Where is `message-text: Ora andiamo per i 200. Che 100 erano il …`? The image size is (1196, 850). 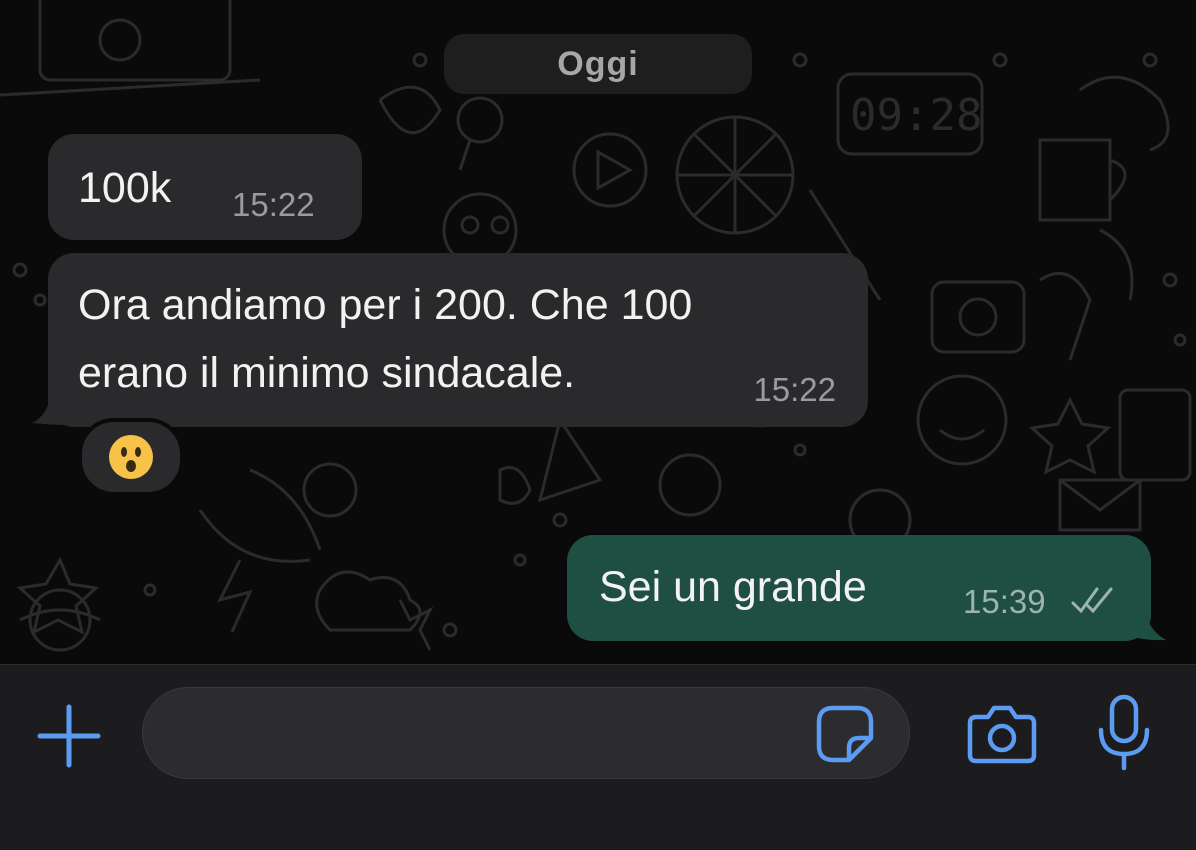 message-text: Ora andiamo per i 200. Che 100 erano il … is located at coordinates (385, 339).